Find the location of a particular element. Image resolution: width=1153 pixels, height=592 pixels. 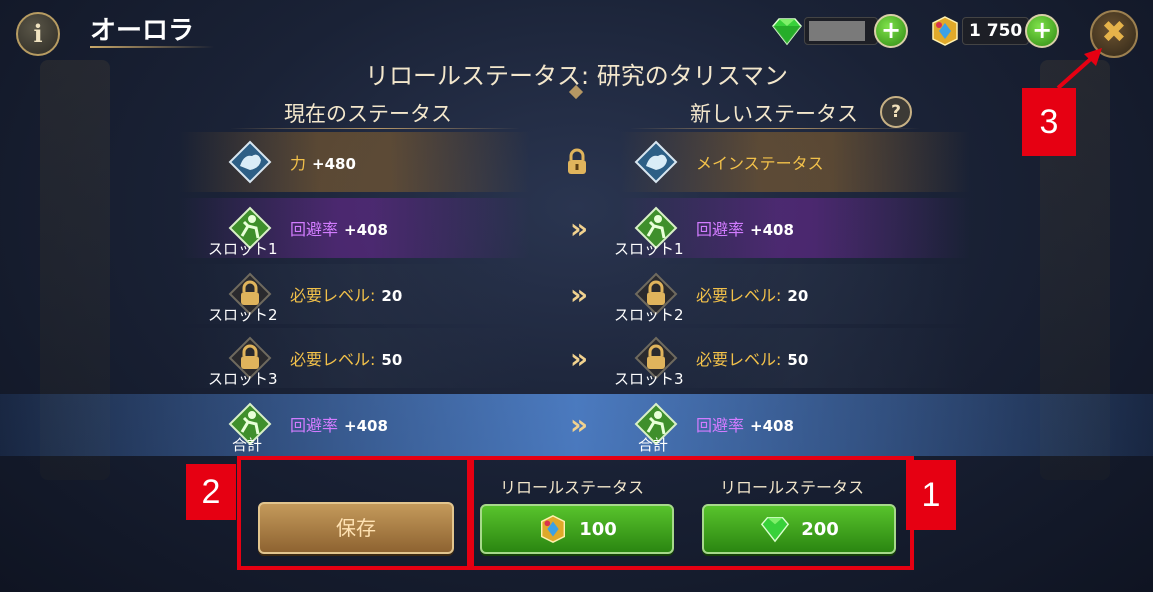

gem-amount-bar is located at coordinates (841, 31).